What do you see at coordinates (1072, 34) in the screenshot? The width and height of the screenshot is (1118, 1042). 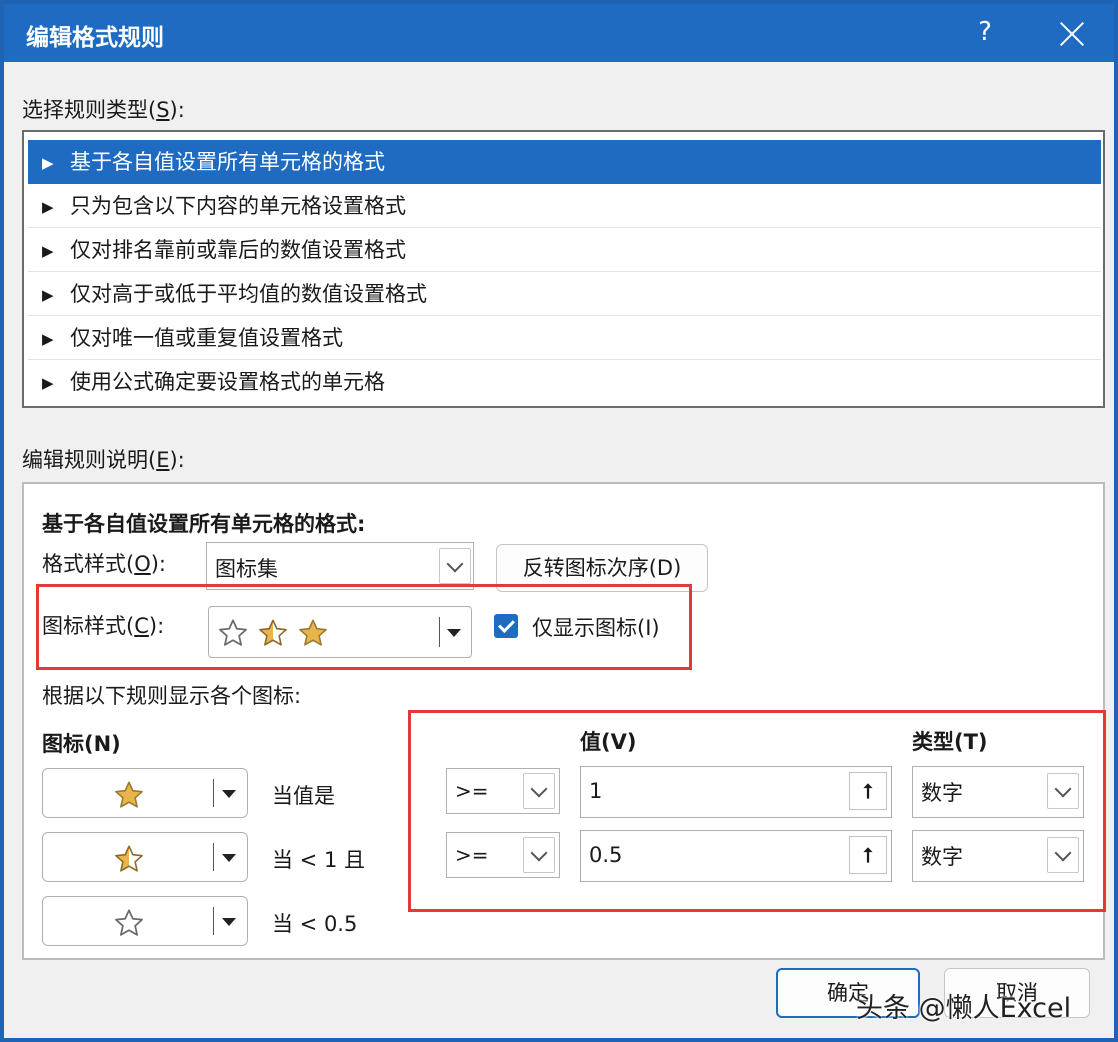 I see `close-icon` at bounding box center [1072, 34].